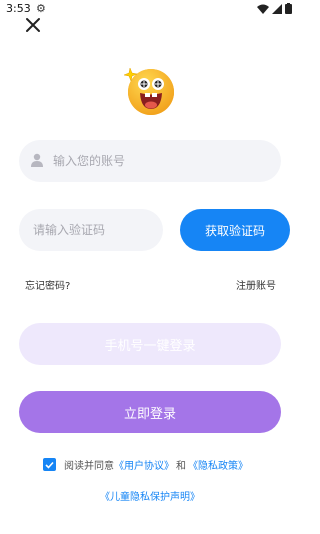 The width and height of the screenshot is (320, 534). I want to click on user-icon, so click(37, 160).